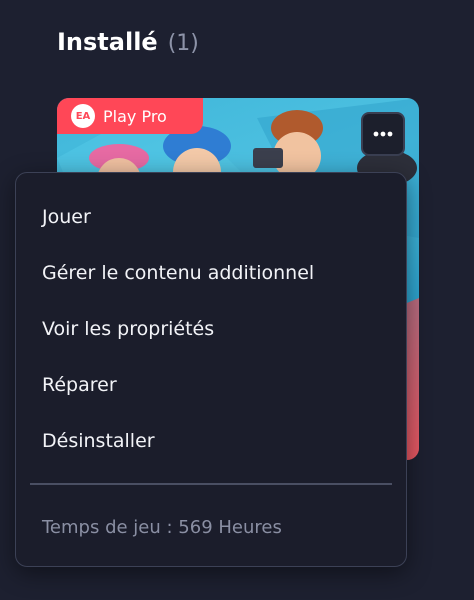  I want to click on more-horizontal-icon, so click(383, 134).